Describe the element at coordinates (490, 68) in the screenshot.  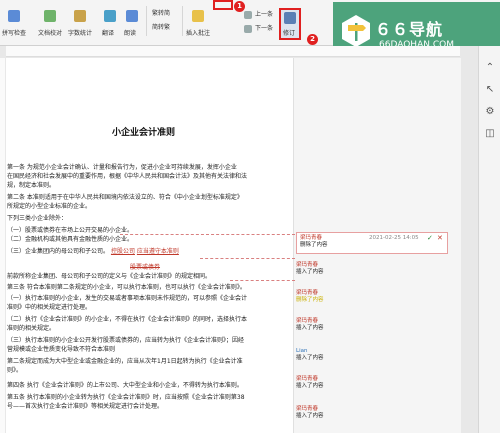
I see `collapse-icon: ⌃` at that location.